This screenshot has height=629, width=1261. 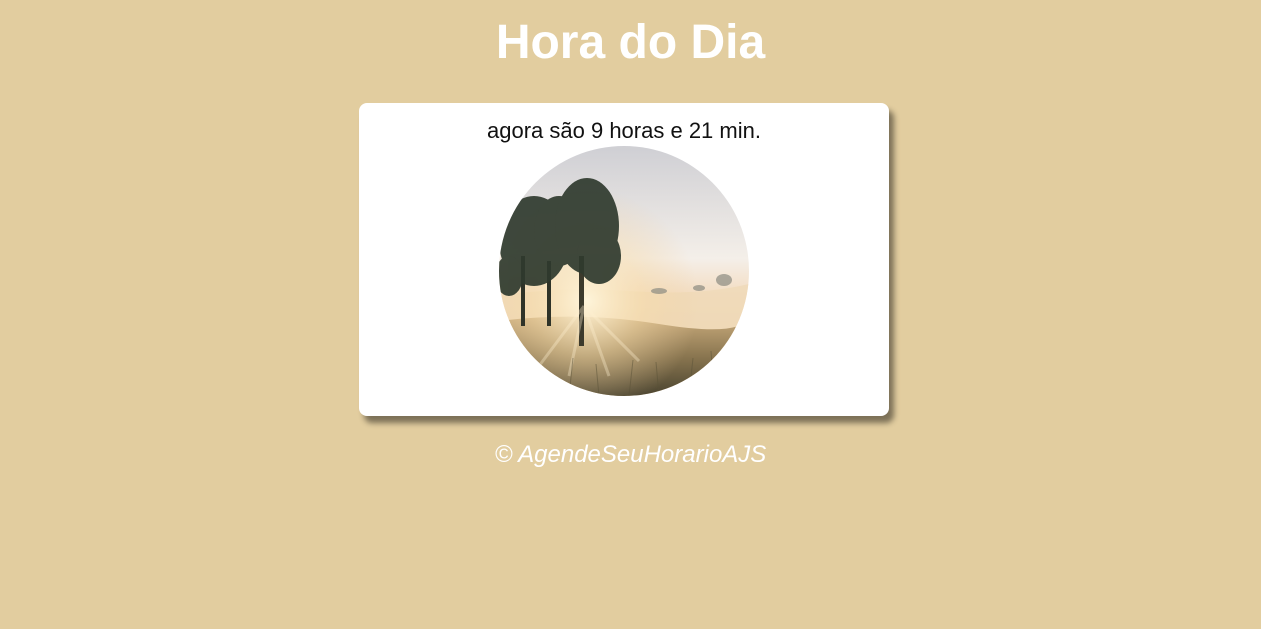 I want to click on copyright-footer: © AgendeSeuHorarioAJS, so click(x=630, y=454).